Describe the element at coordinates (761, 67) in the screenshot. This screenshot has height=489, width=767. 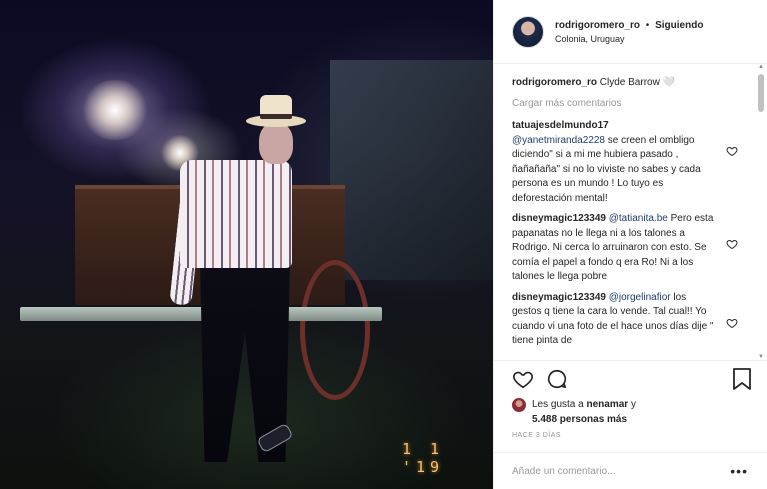
I see `scroll-up-icon: ▲` at that location.